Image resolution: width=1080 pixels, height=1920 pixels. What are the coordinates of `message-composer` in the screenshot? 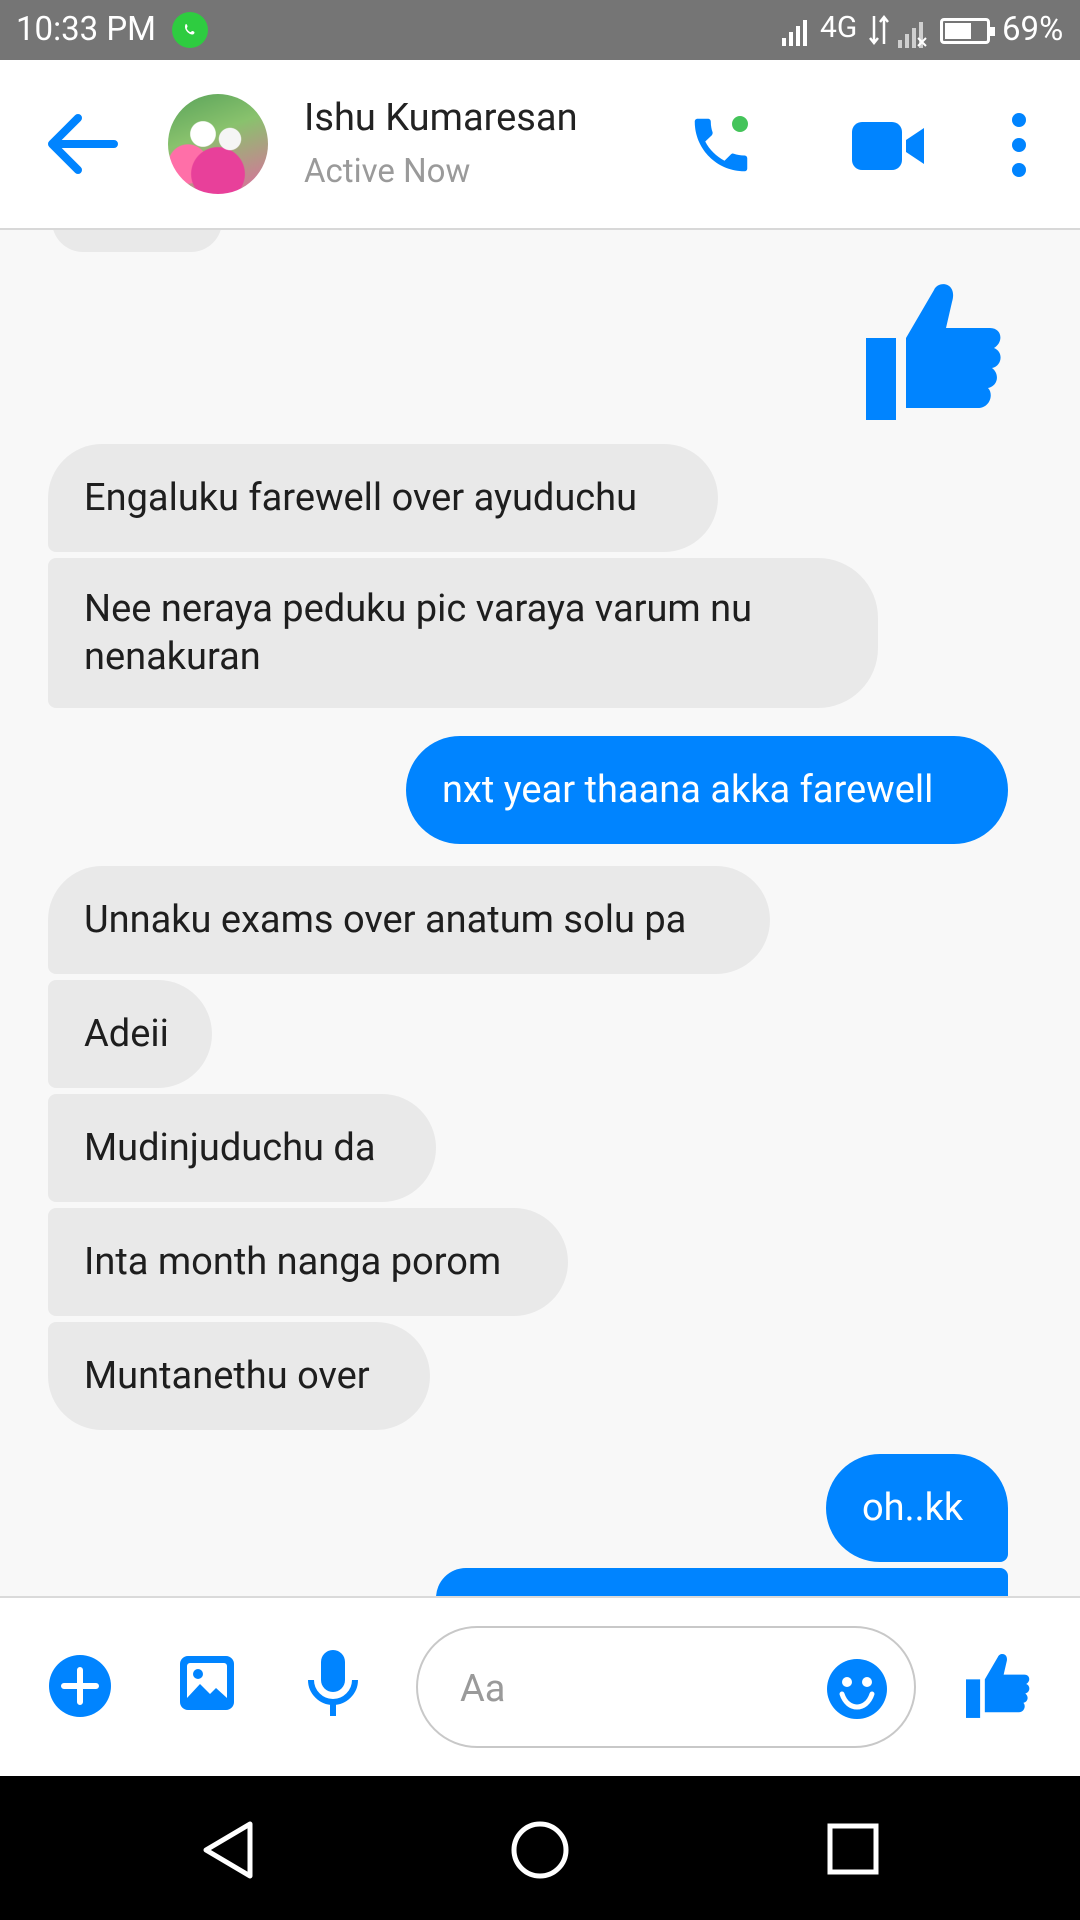 It's located at (540, 1687).